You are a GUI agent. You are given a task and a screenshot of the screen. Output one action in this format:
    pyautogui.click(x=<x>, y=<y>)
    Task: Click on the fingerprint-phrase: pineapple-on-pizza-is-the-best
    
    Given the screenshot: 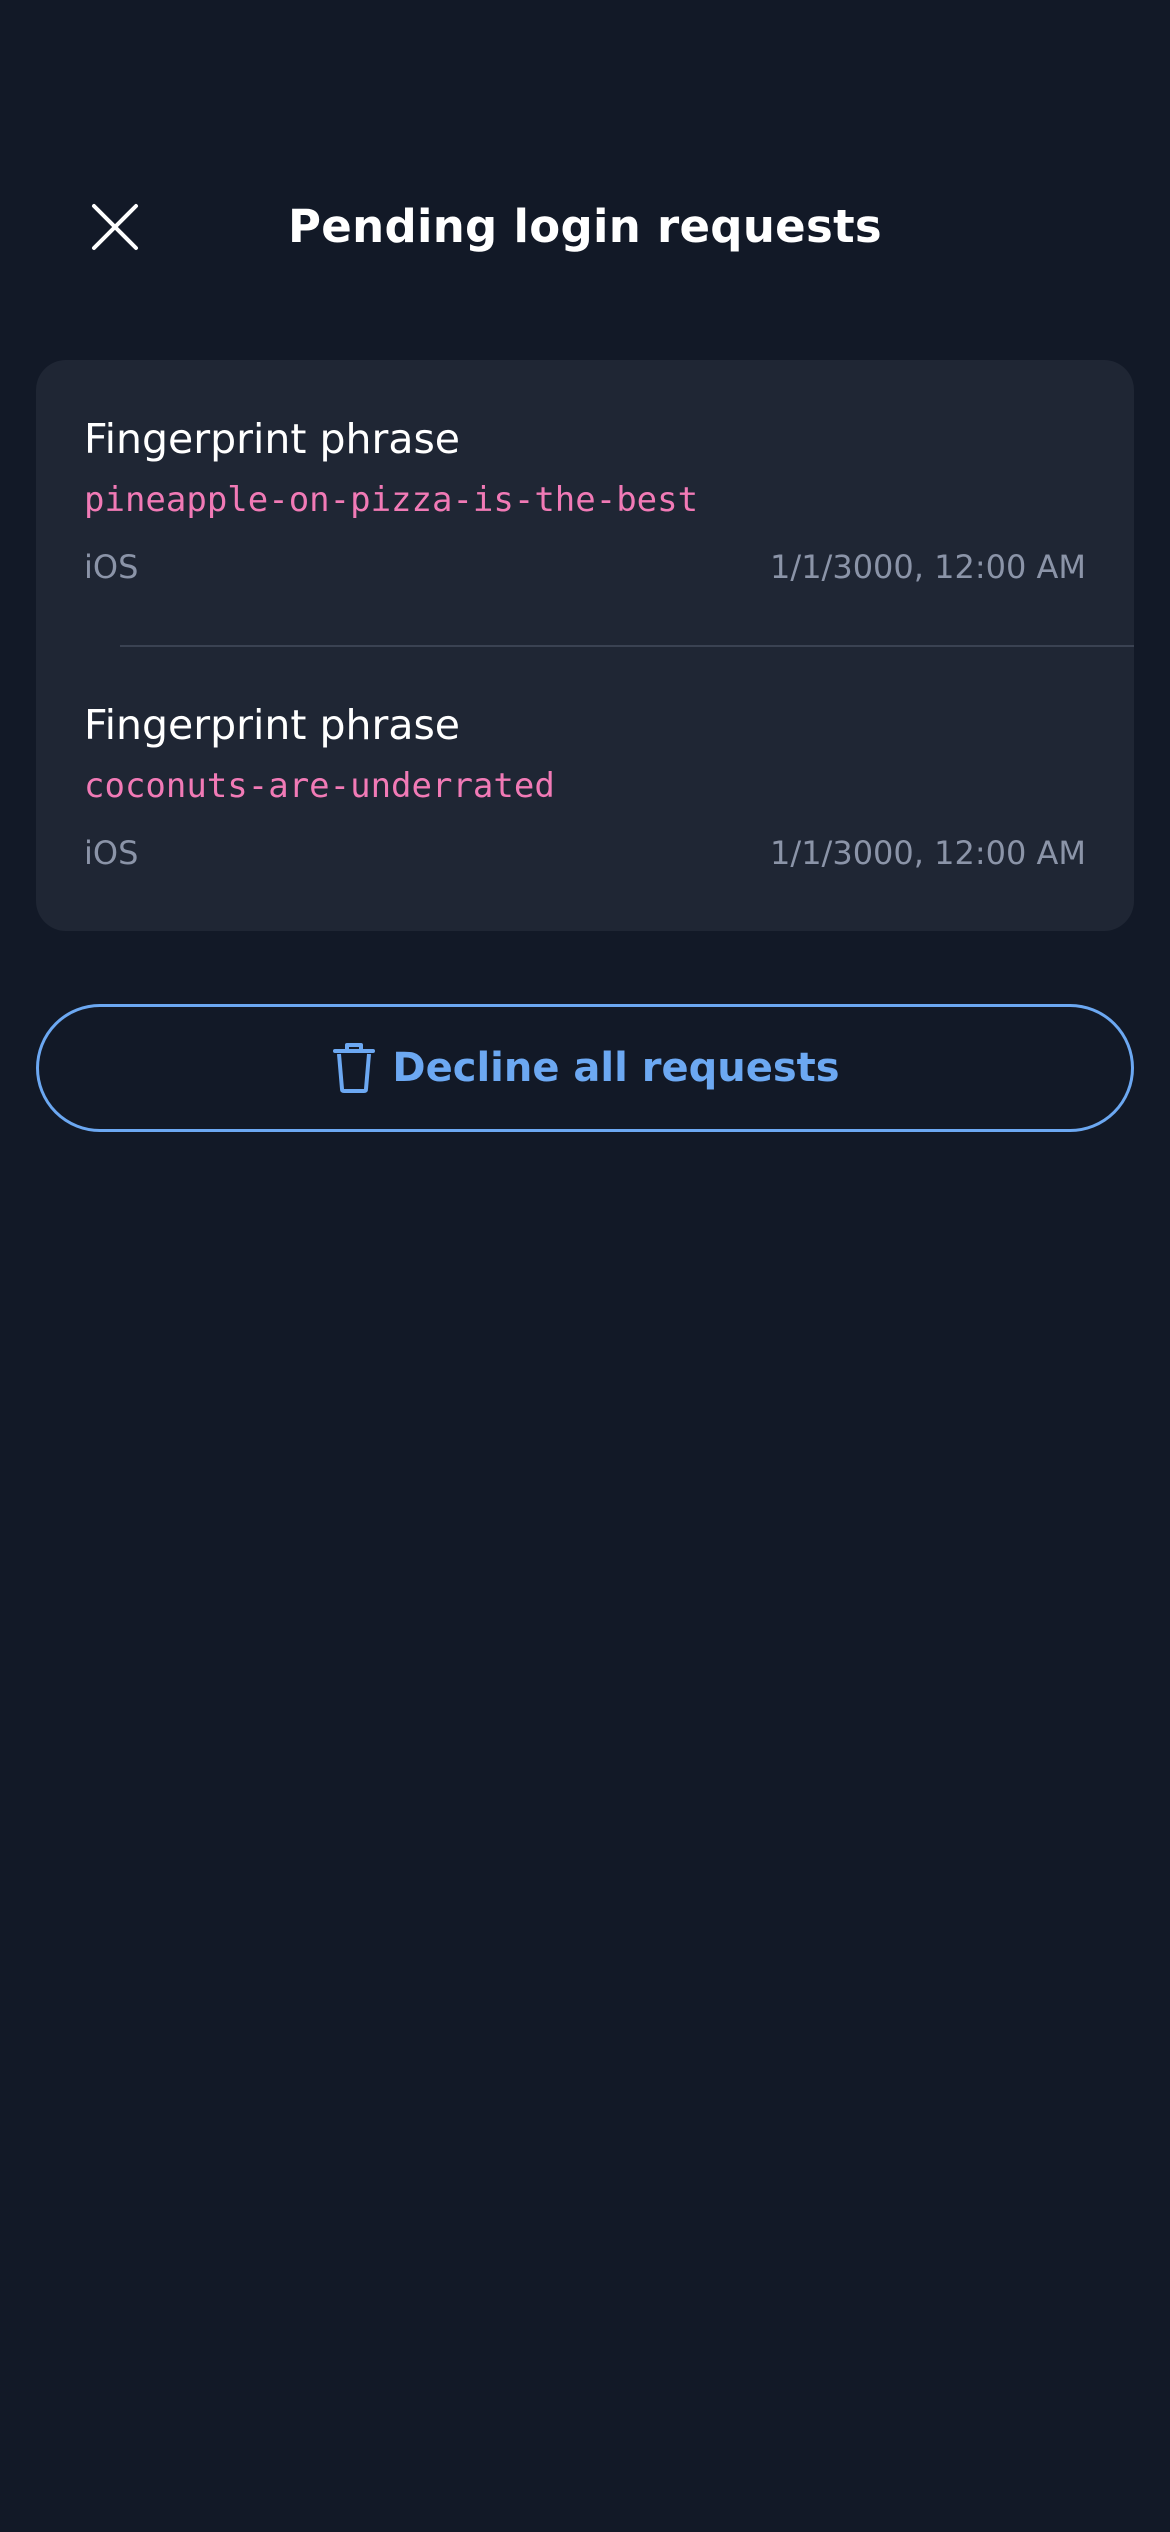 What is the action you would take?
    pyautogui.click(x=391, y=500)
    